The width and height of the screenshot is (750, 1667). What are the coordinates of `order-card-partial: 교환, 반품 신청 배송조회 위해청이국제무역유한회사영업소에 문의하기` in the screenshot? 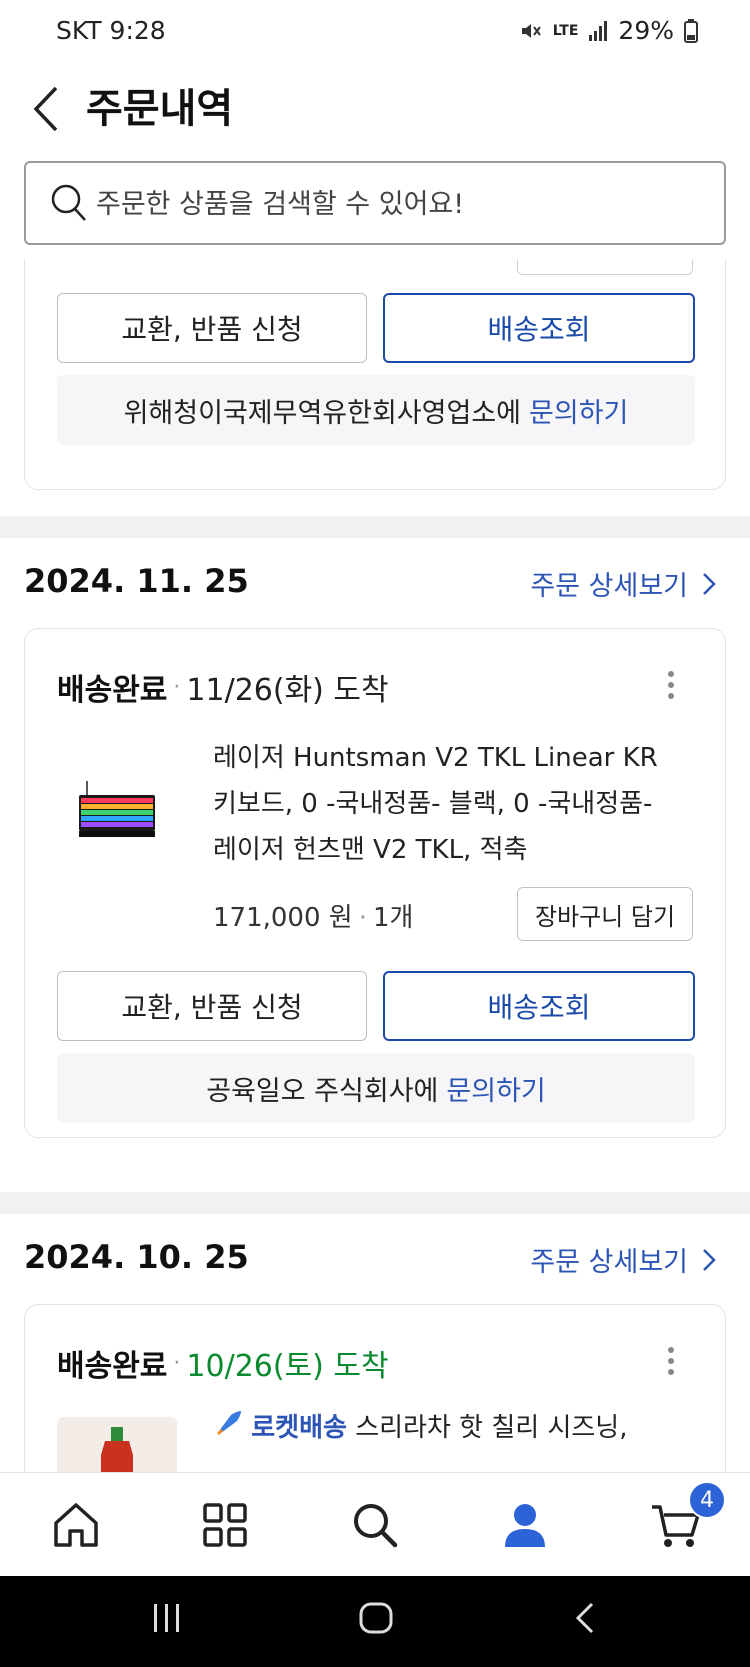 It's located at (375, 375).